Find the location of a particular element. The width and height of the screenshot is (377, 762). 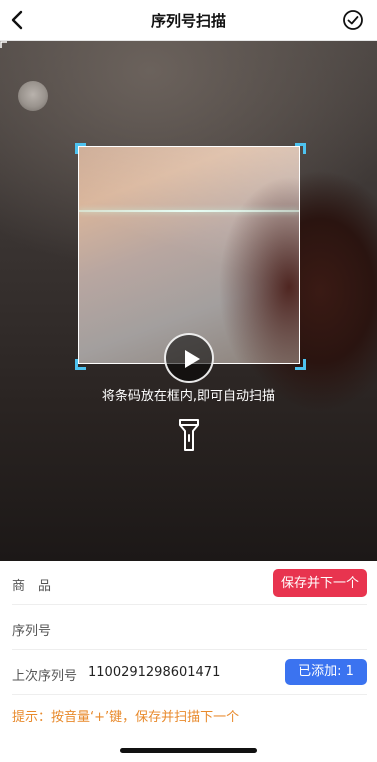

scan-line is located at coordinates (189, 211).